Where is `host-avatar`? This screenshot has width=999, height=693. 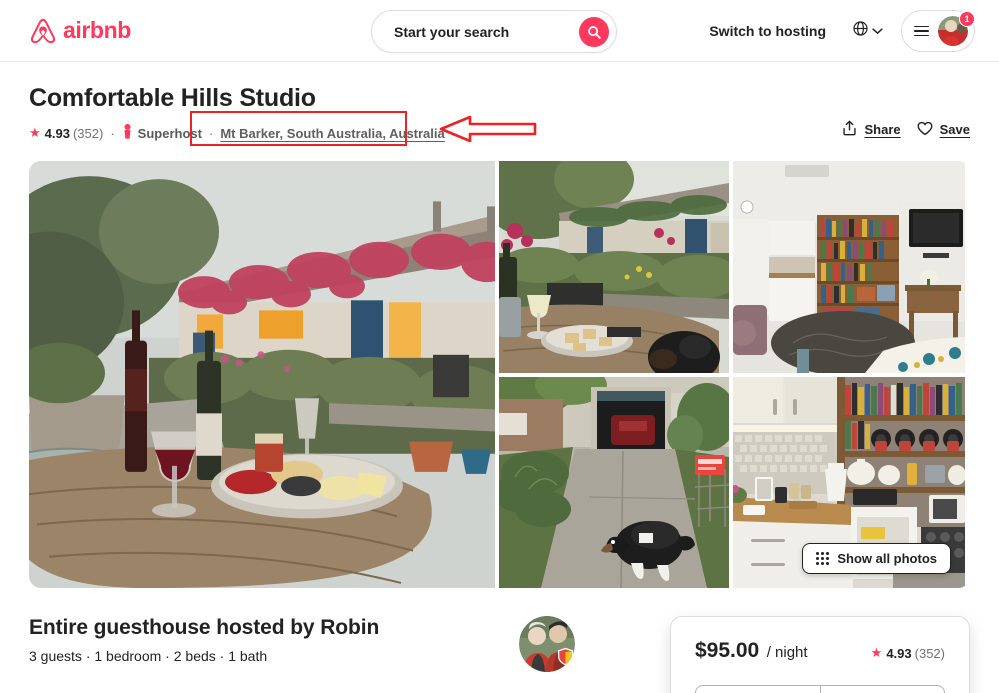
host-avatar is located at coordinates (547, 644).